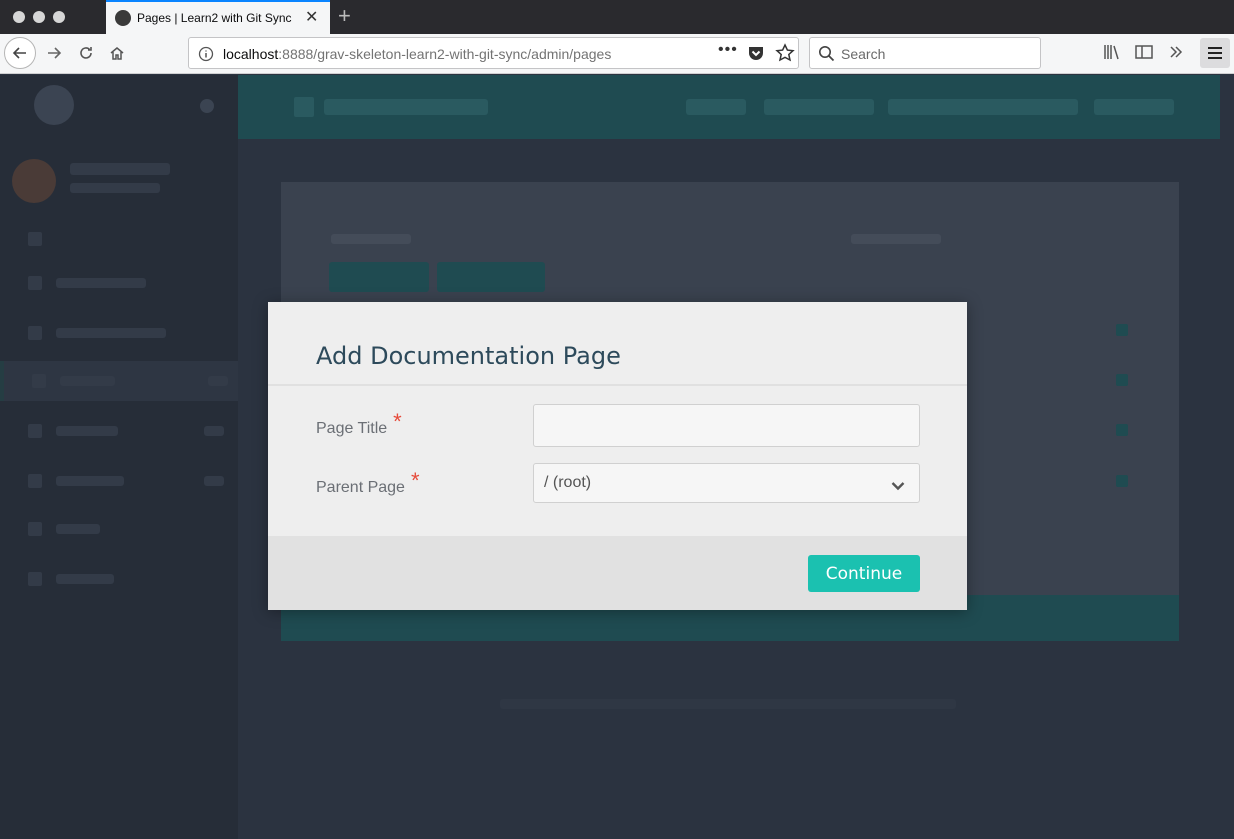 This screenshot has height=839, width=1234. What do you see at coordinates (726, 483) in the screenshot?
I see `parent-page-select: / (root)` at bounding box center [726, 483].